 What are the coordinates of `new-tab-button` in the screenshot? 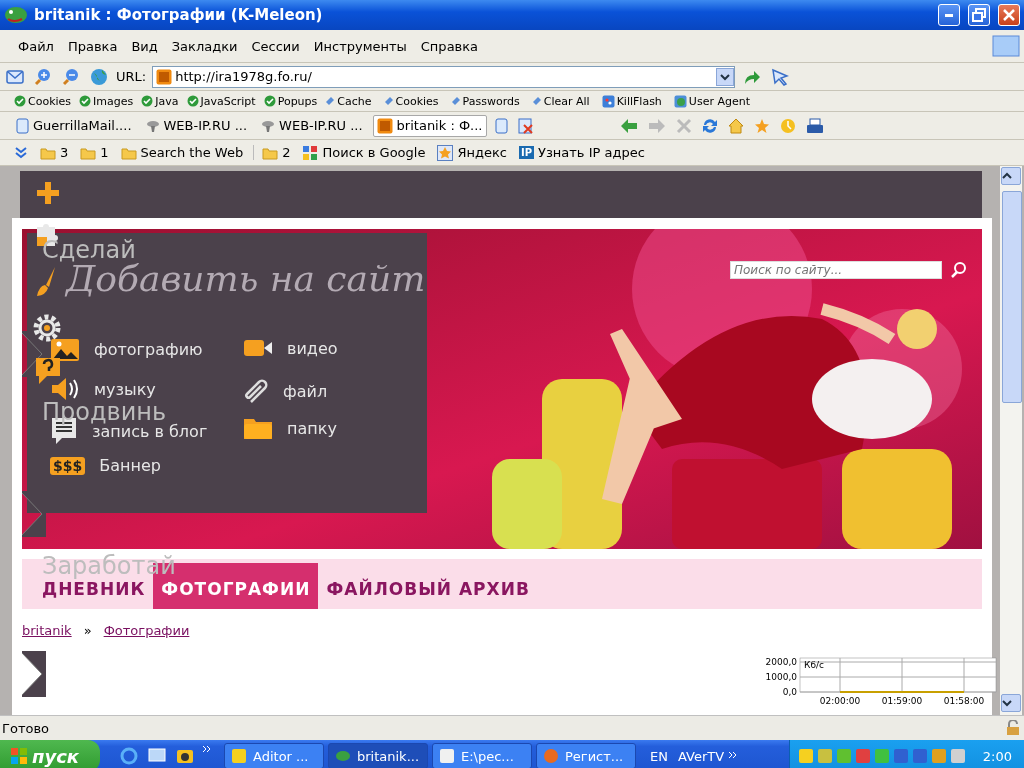 It's located at (501, 125).